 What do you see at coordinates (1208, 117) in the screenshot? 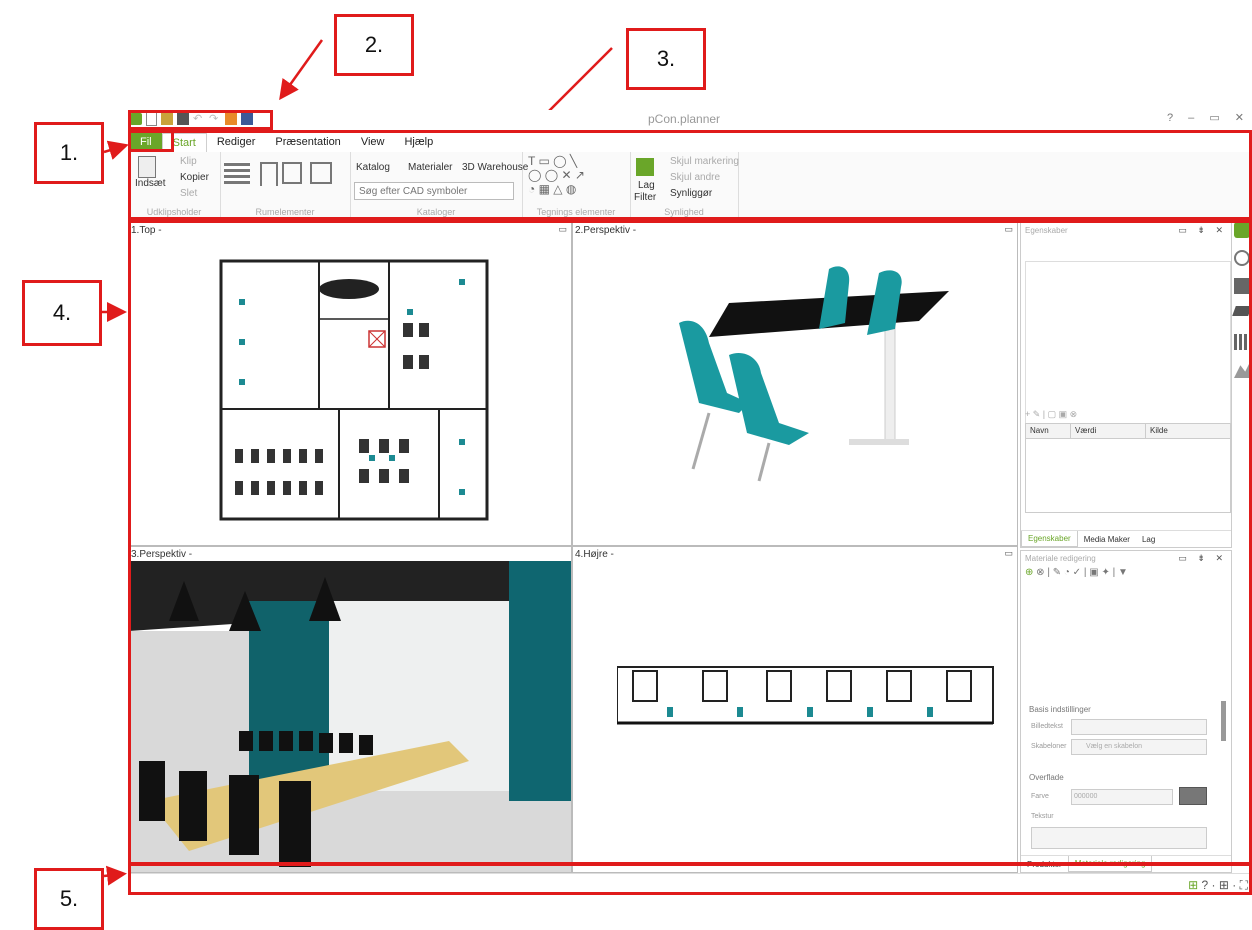
I see `window-controls: ? – ▭ ✕` at bounding box center [1208, 117].